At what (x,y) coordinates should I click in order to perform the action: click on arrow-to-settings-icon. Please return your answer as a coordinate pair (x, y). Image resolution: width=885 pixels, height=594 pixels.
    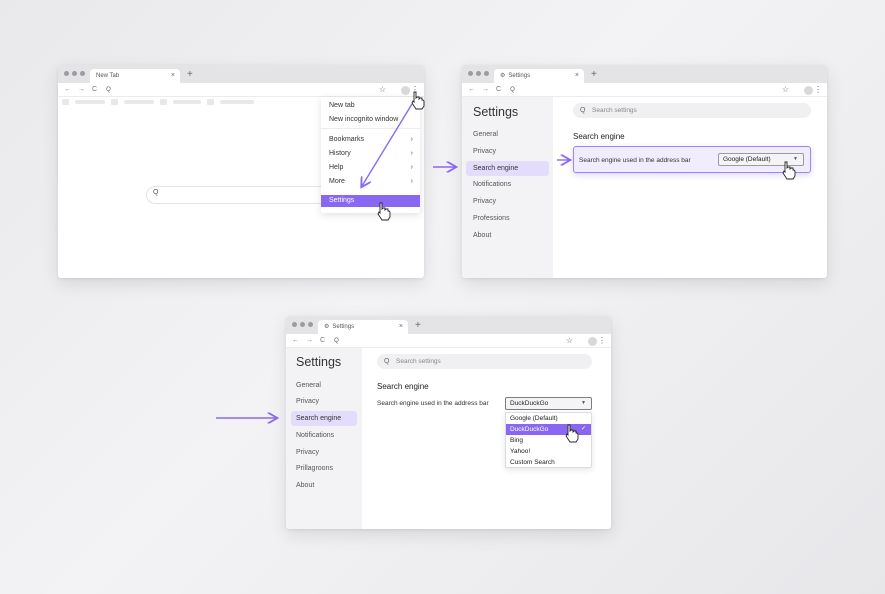
    Looking at the image, I should click on (387, 144).